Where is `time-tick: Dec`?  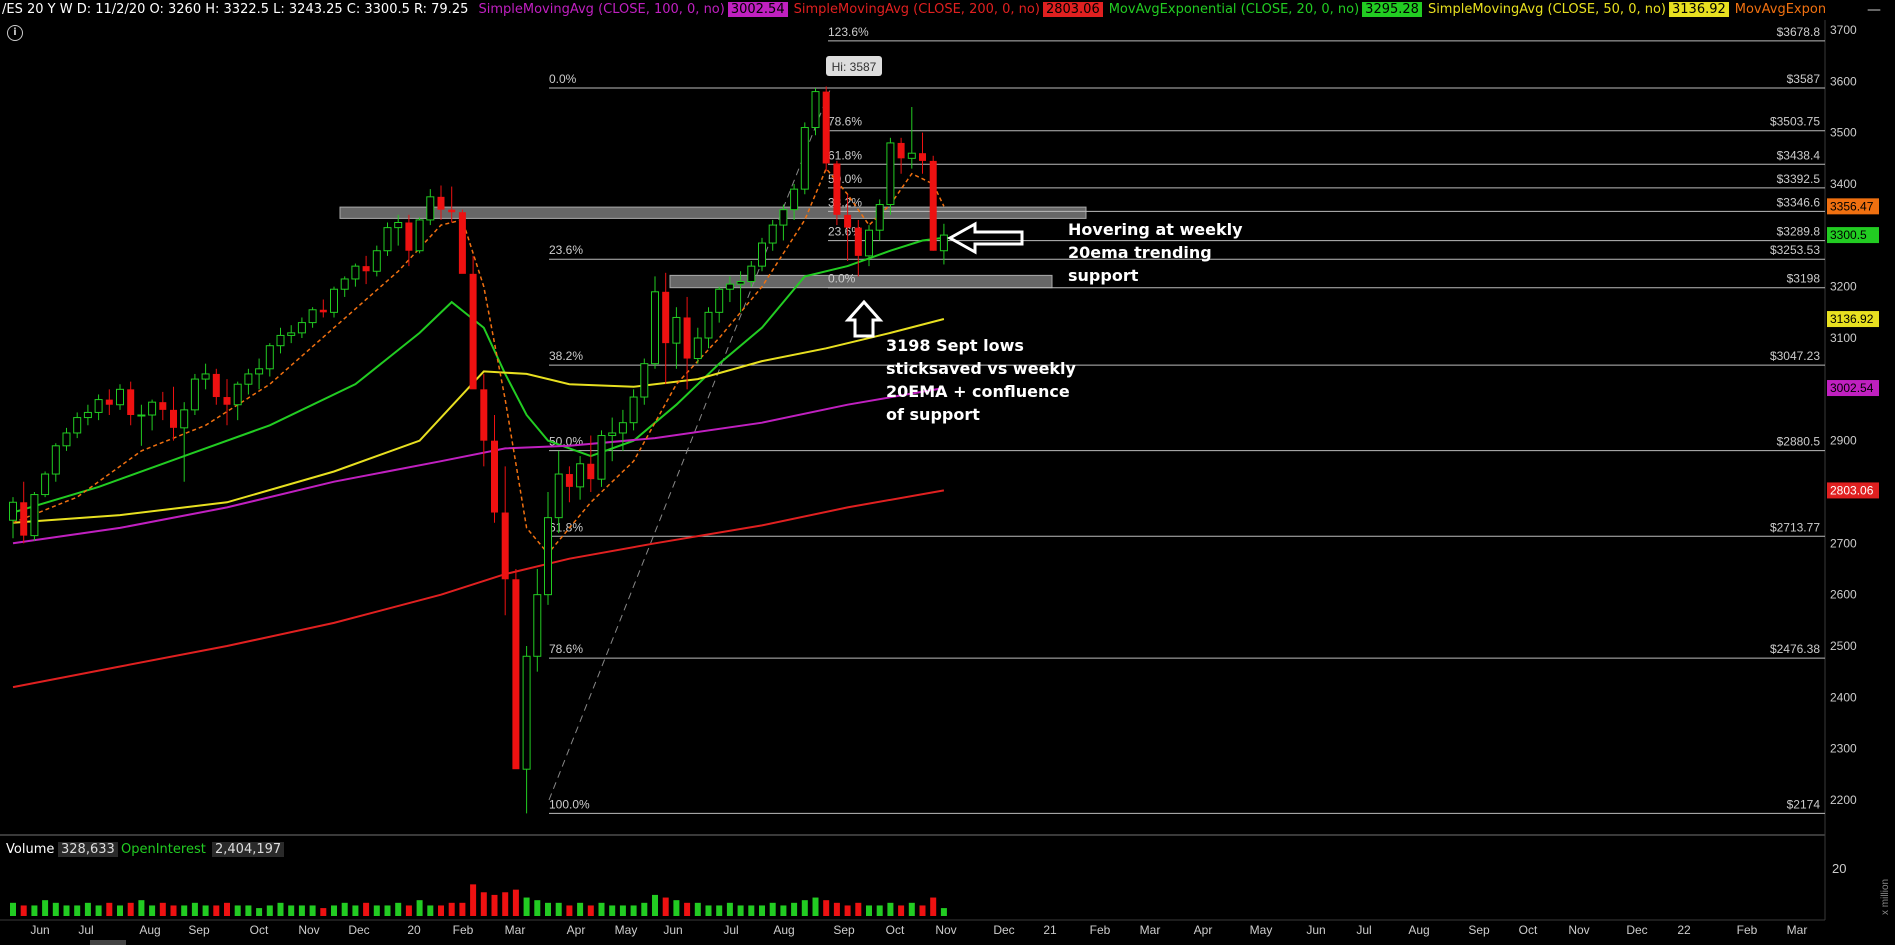 time-tick: Dec is located at coordinates (358, 930).